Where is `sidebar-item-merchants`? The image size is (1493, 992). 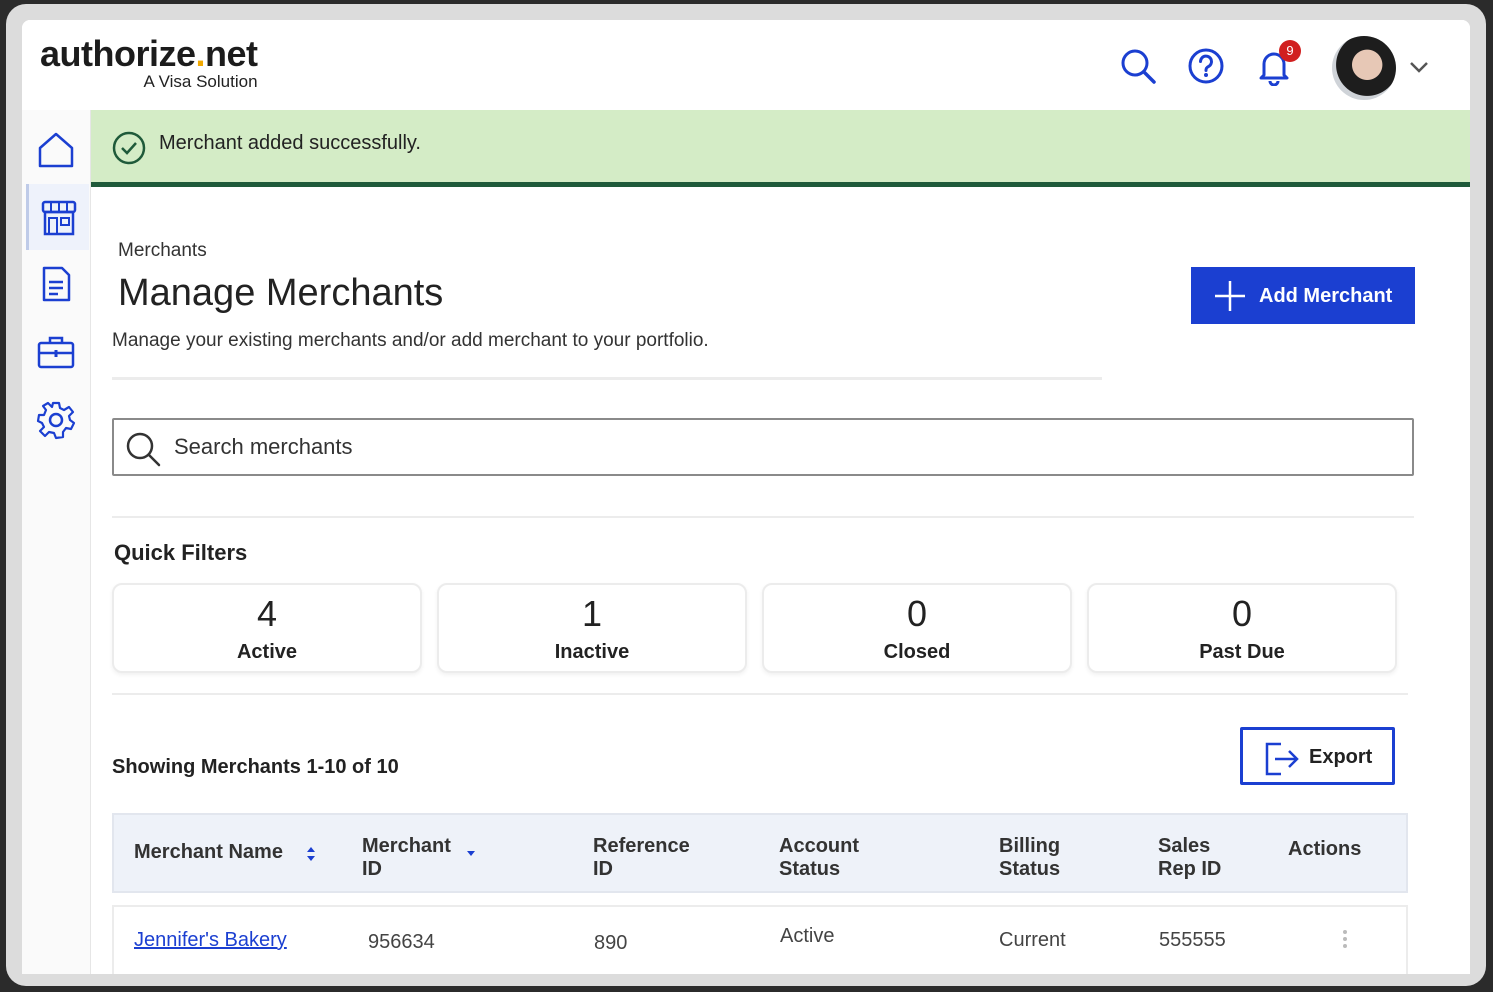
sidebar-item-merchants is located at coordinates (57, 217).